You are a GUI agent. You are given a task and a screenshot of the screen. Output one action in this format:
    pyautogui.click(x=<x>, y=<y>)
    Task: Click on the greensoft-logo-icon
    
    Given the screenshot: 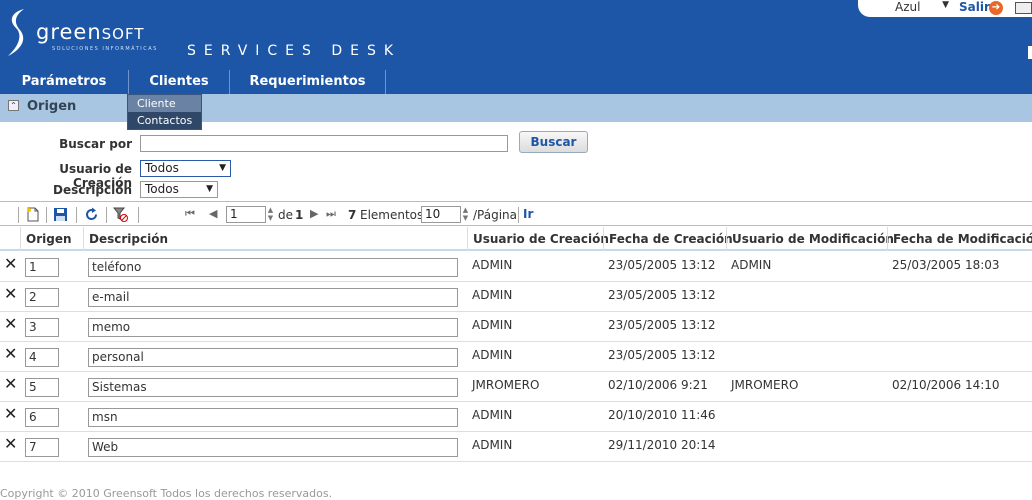 What is the action you would take?
    pyautogui.click(x=16, y=32)
    